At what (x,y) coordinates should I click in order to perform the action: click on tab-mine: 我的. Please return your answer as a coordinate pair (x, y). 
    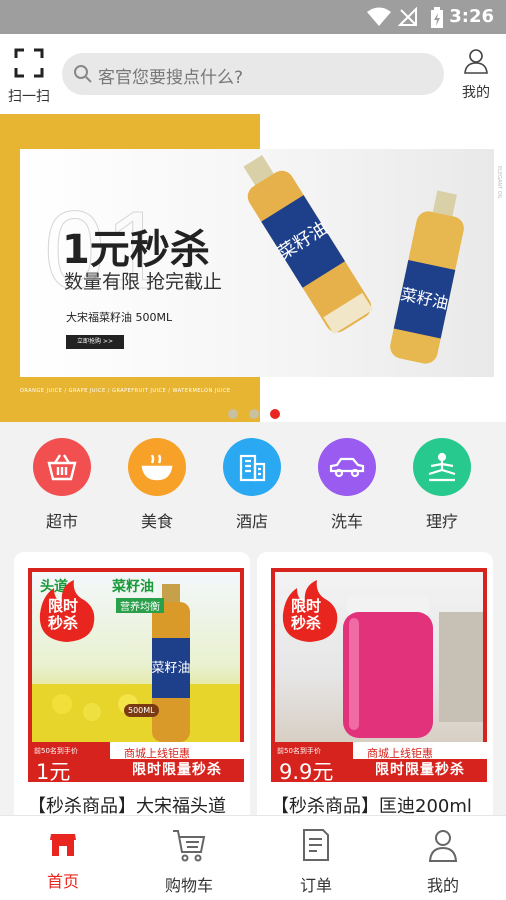
    Looking at the image, I should click on (443, 862).